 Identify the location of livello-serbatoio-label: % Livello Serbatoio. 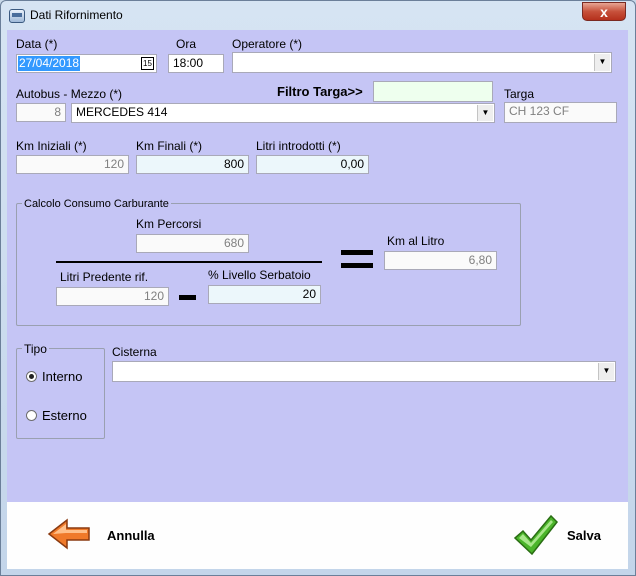
(259, 275).